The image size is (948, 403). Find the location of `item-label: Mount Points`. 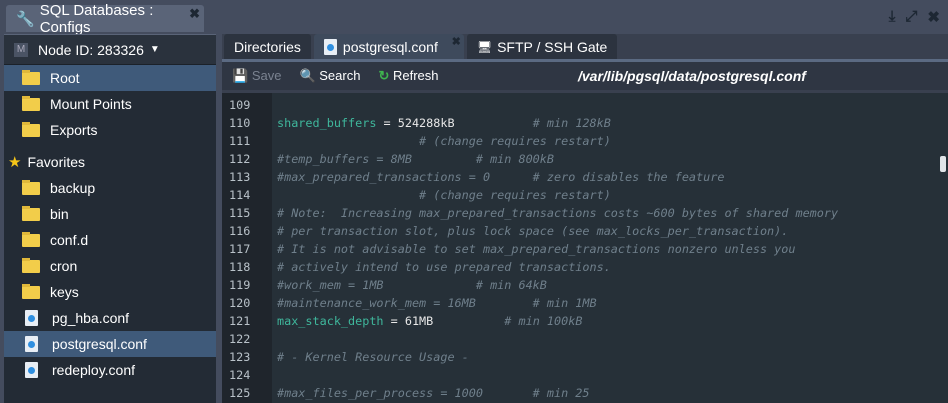

item-label: Mount Points is located at coordinates (91, 104).